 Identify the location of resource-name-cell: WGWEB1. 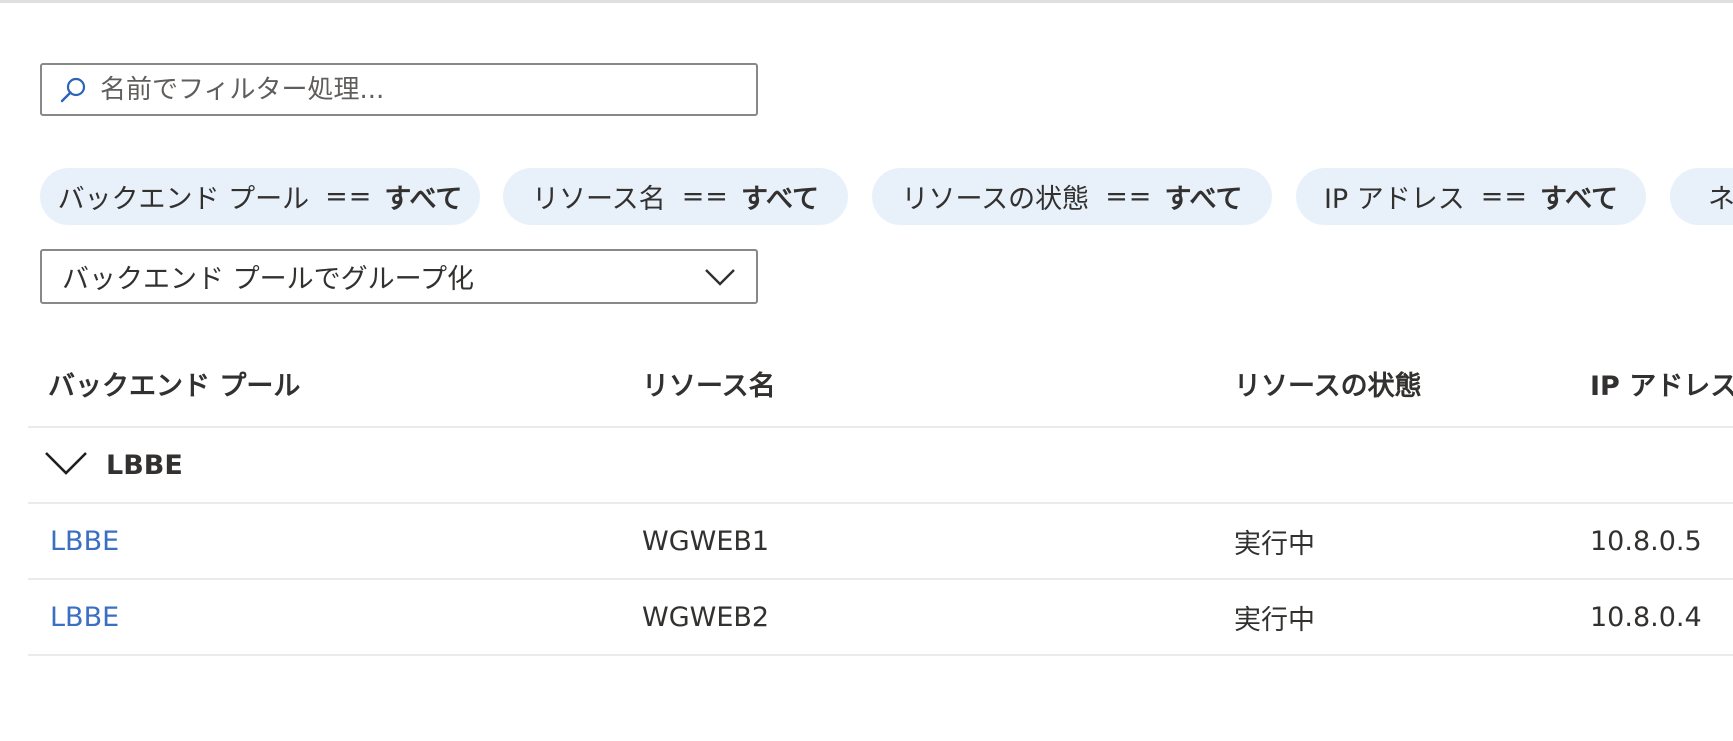
(706, 541).